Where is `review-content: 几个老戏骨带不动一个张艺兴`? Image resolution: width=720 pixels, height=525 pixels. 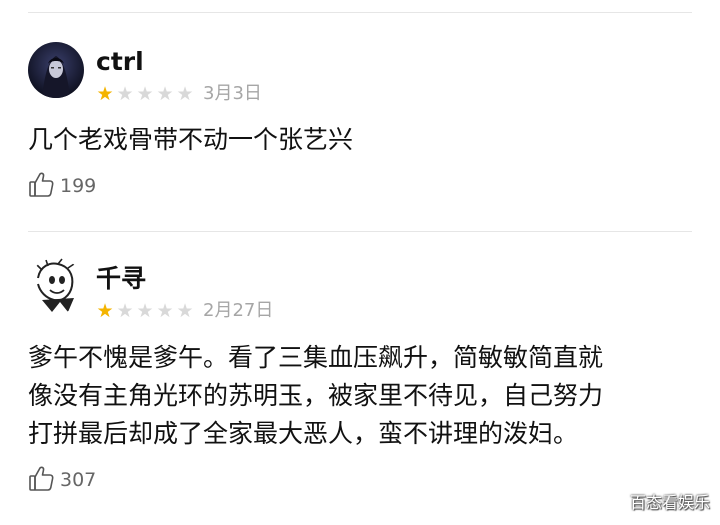
review-content: 几个老戏骨带不动一个张艺兴 is located at coordinates (358, 140).